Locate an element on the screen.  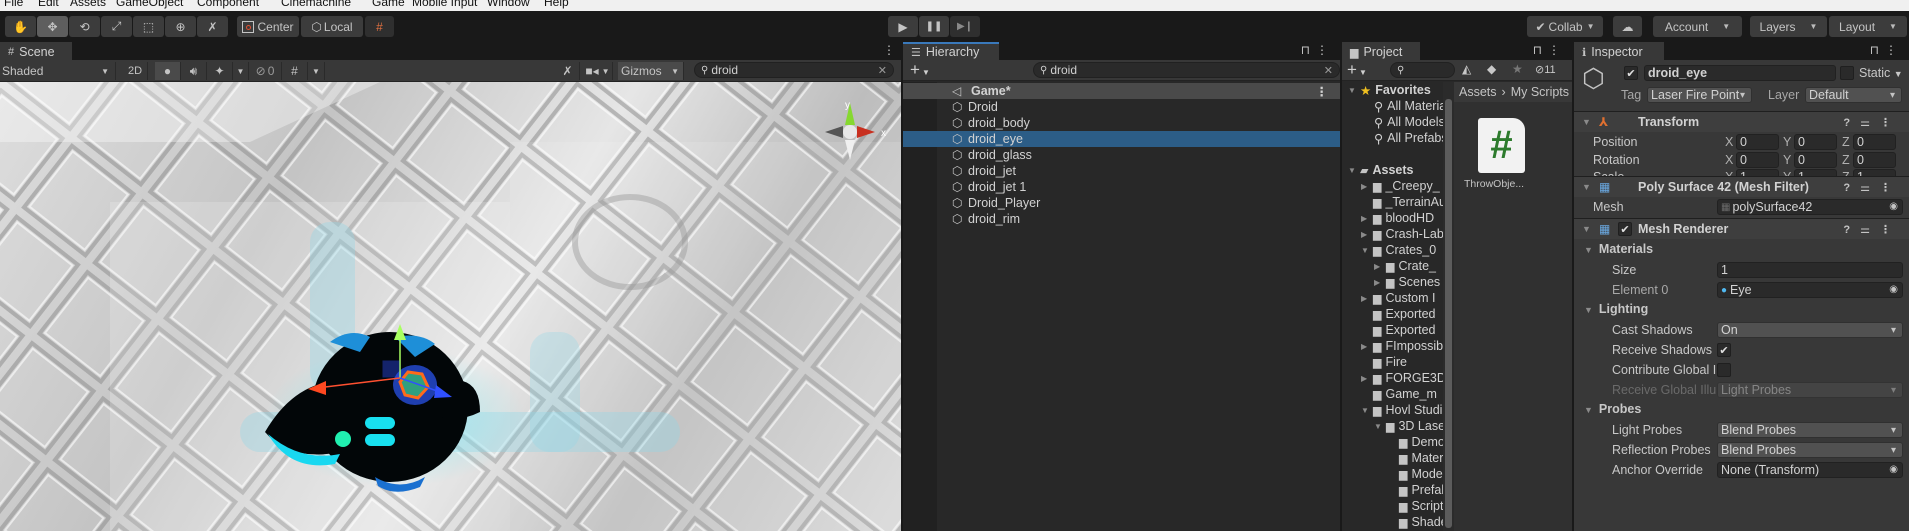
menu-gameobject: GameObject is located at coordinates (149, 4).